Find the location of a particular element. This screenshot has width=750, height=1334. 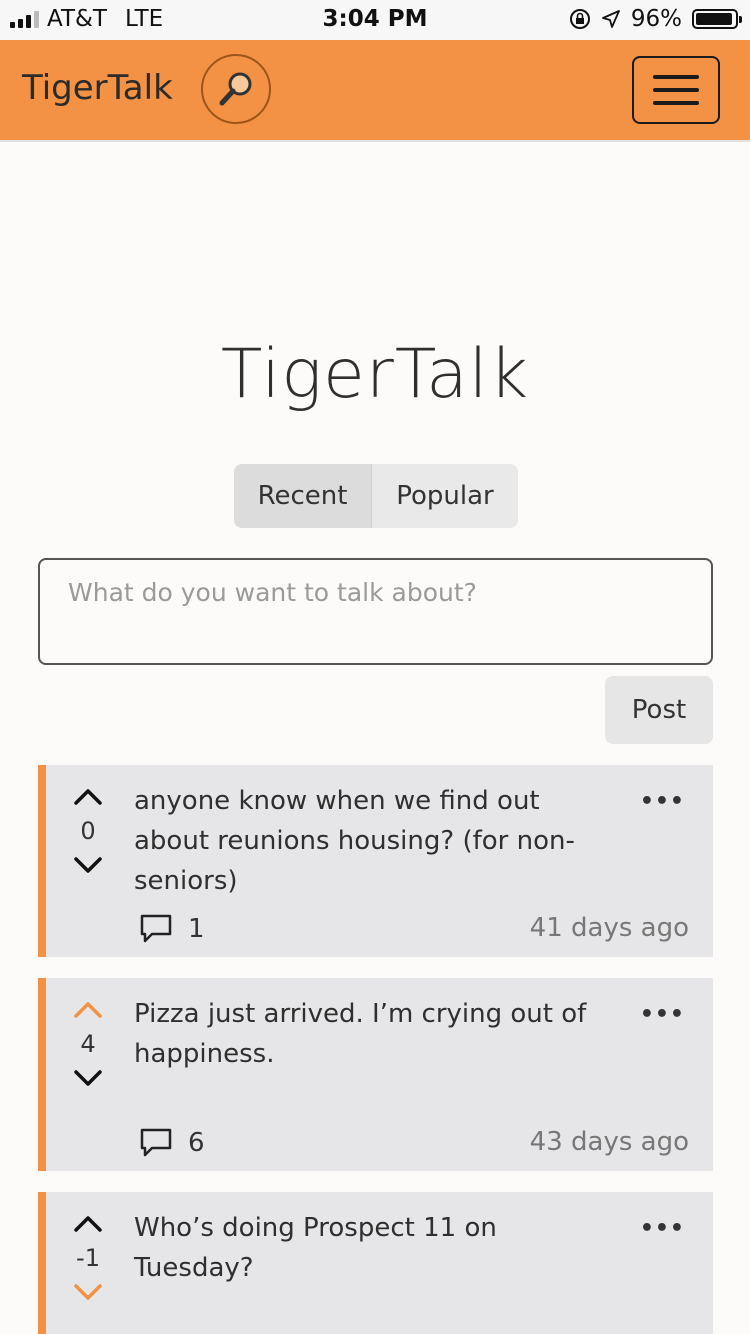

navbar-brand: TigerTalk is located at coordinates (97, 88).